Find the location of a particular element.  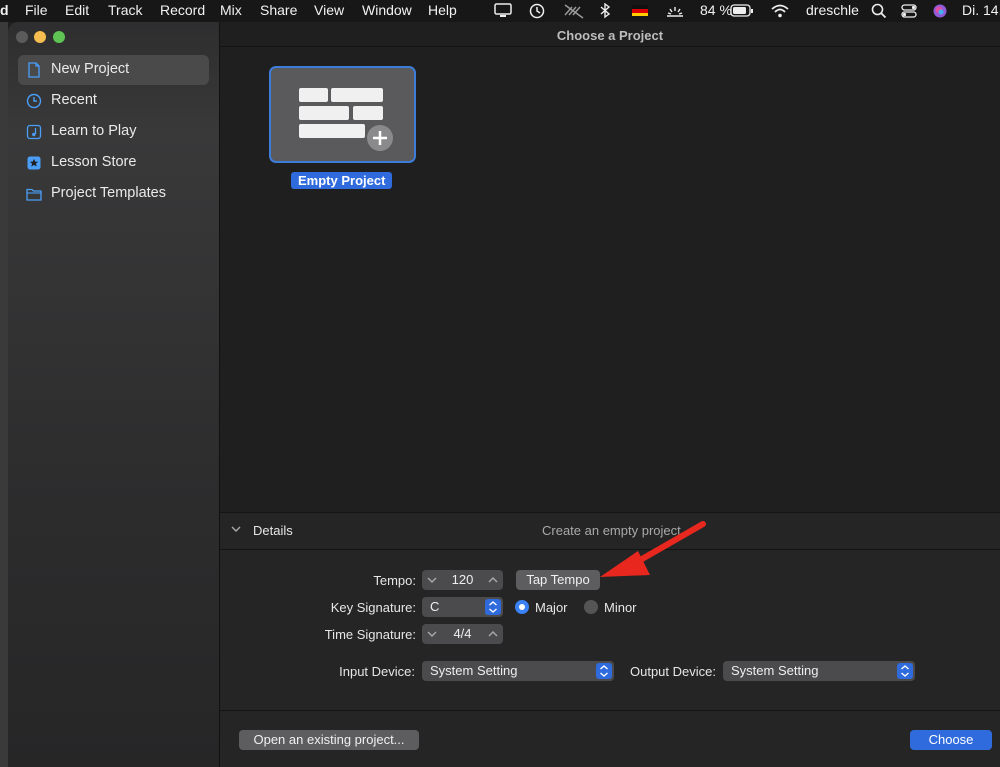

menu-share: Share is located at coordinates (278, 10).